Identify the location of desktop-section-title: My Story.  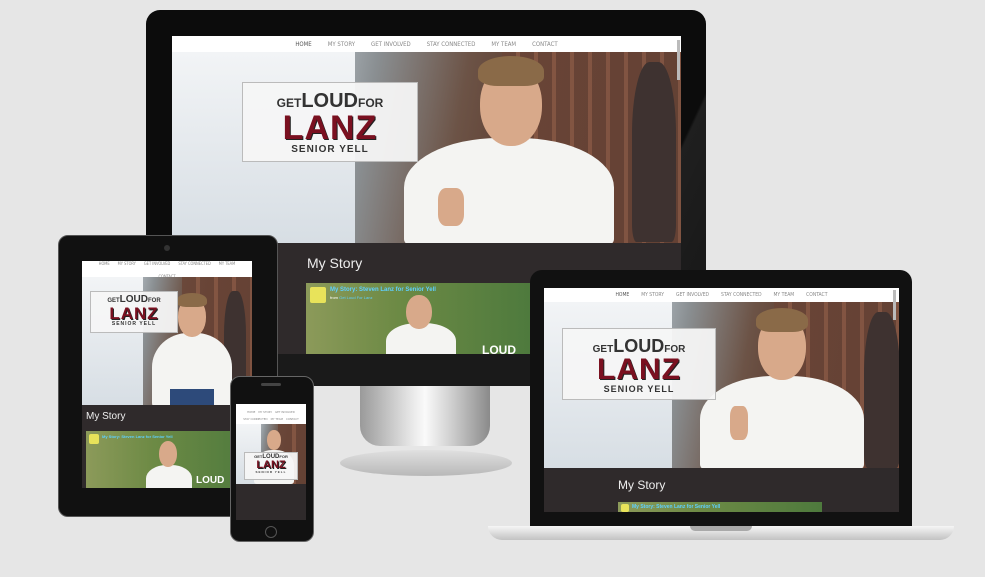
(335, 263).